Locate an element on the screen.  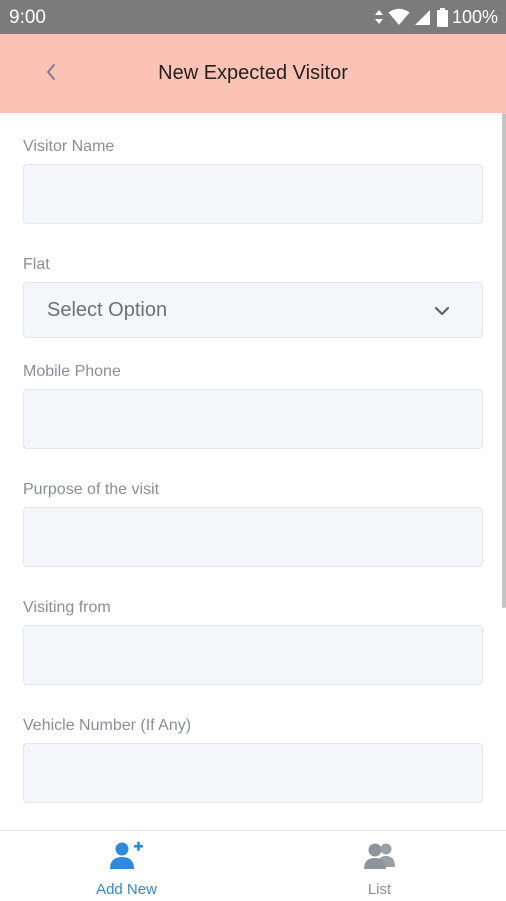
vehicle-number-field is located at coordinates (253, 773).